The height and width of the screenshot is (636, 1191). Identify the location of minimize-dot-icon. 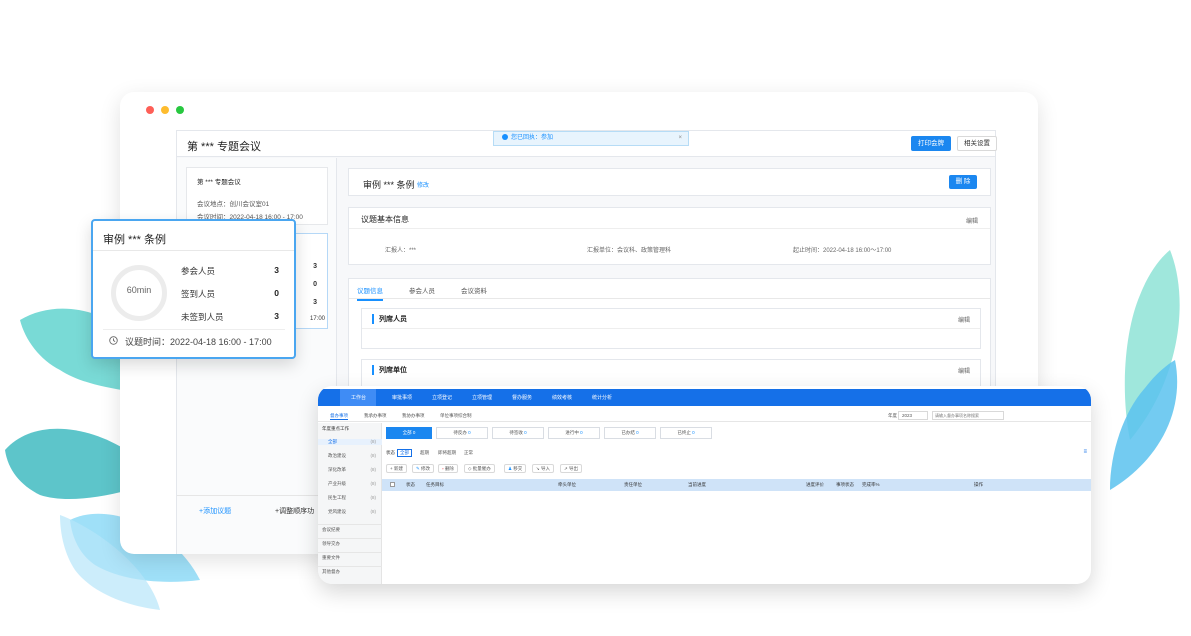
(165, 110).